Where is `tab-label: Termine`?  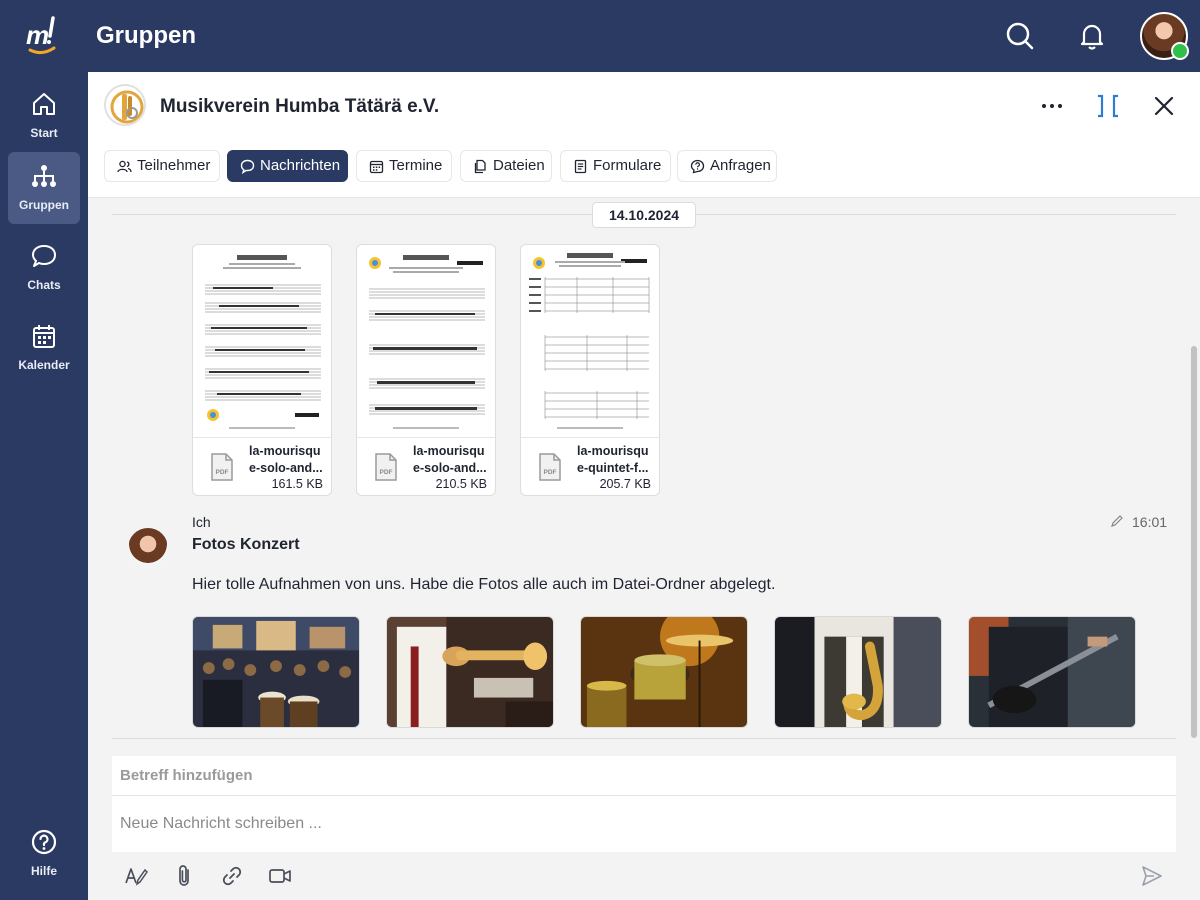 tab-label: Termine is located at coordinates (416, 165).